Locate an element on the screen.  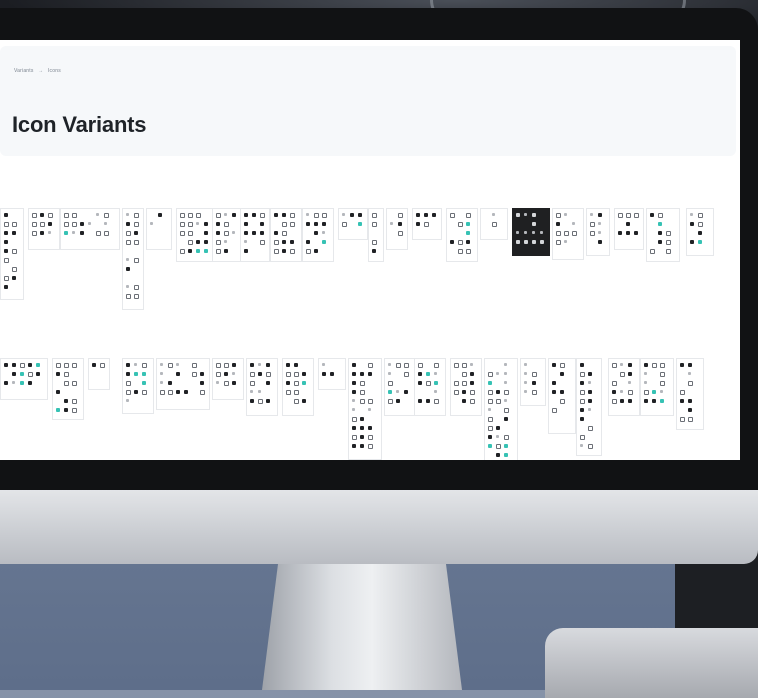
breadcrumb-item-variants: Variants is located at coordinates (24, 71).